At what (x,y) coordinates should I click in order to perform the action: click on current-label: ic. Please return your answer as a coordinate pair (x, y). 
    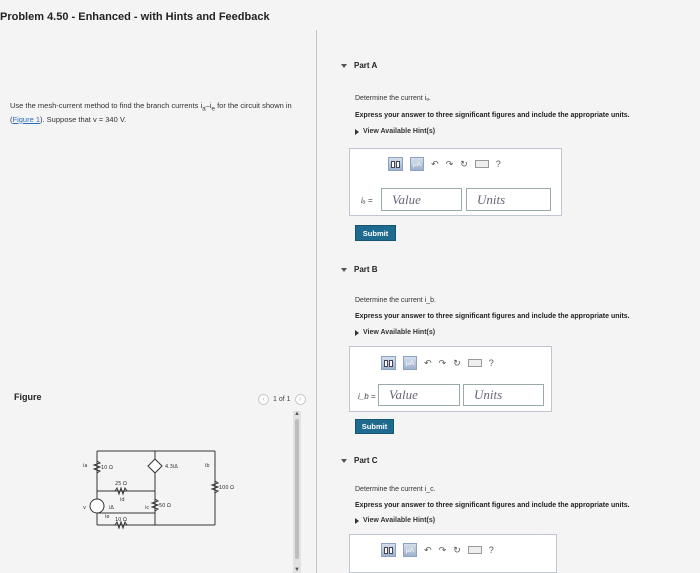
    Looking at the image, I should click on (147, 508).